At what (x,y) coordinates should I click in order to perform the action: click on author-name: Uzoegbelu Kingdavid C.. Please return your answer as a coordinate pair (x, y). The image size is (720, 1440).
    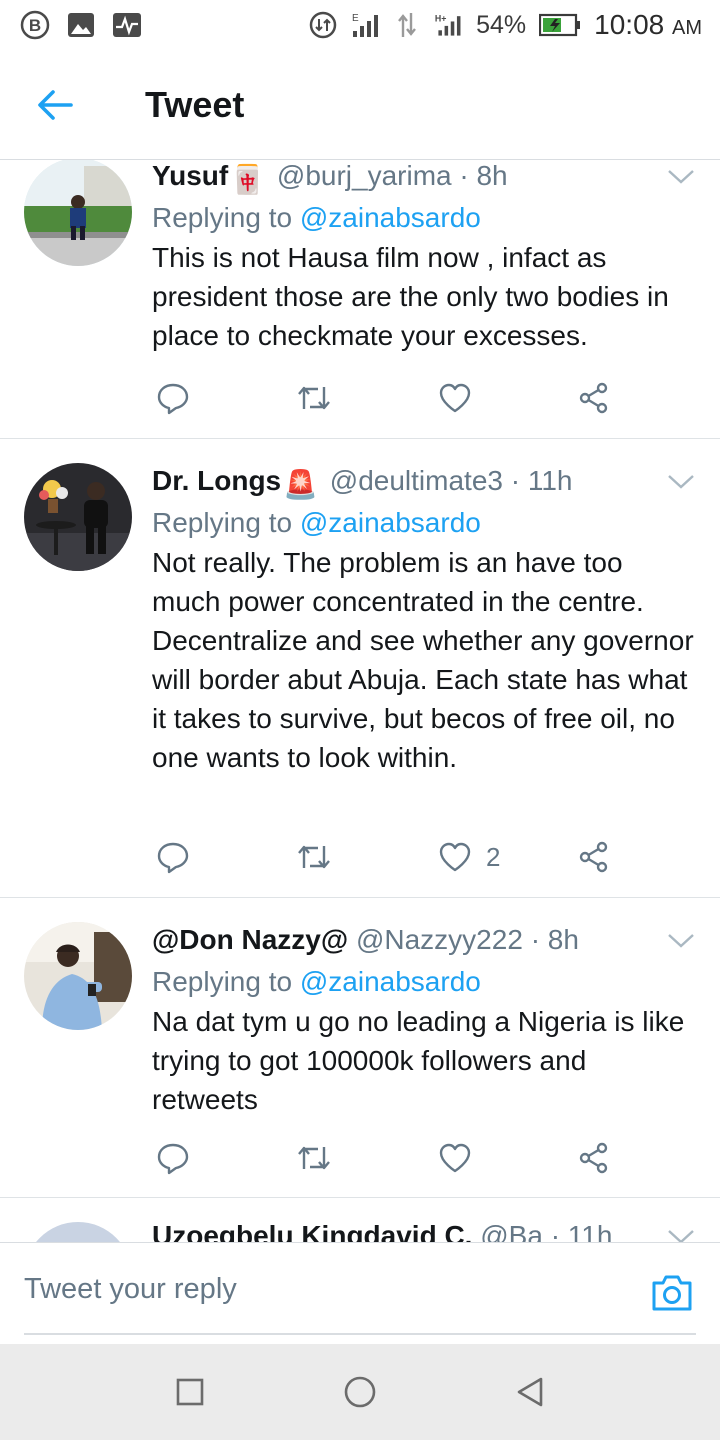
    Looking at the image, I should click on (312, 1231).